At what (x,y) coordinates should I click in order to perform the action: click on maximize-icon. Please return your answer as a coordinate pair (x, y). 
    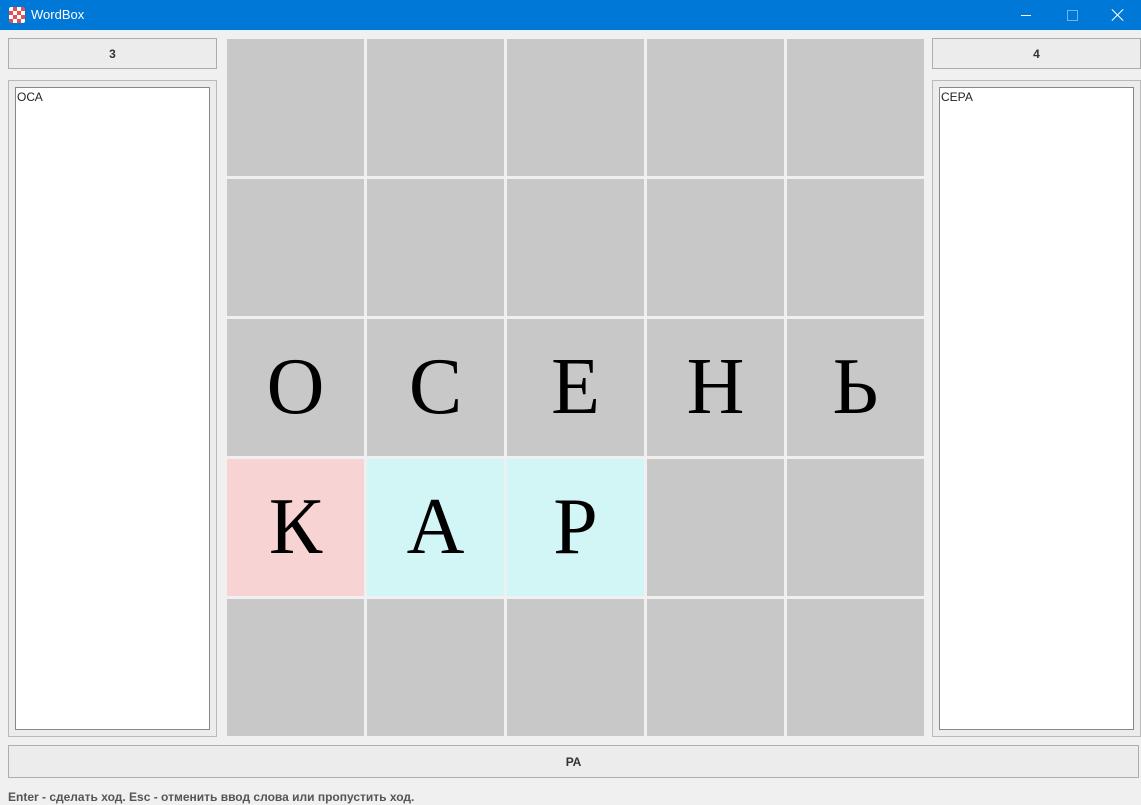
    Looking at the image, I should click on (1072, 15).